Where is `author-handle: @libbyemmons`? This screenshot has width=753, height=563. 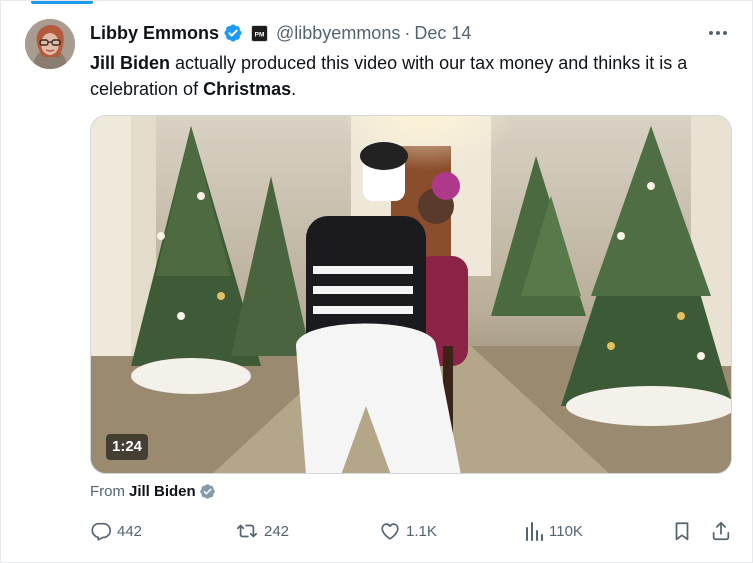
author-handle: @libbyemmons is located at coordinates (338, 33).